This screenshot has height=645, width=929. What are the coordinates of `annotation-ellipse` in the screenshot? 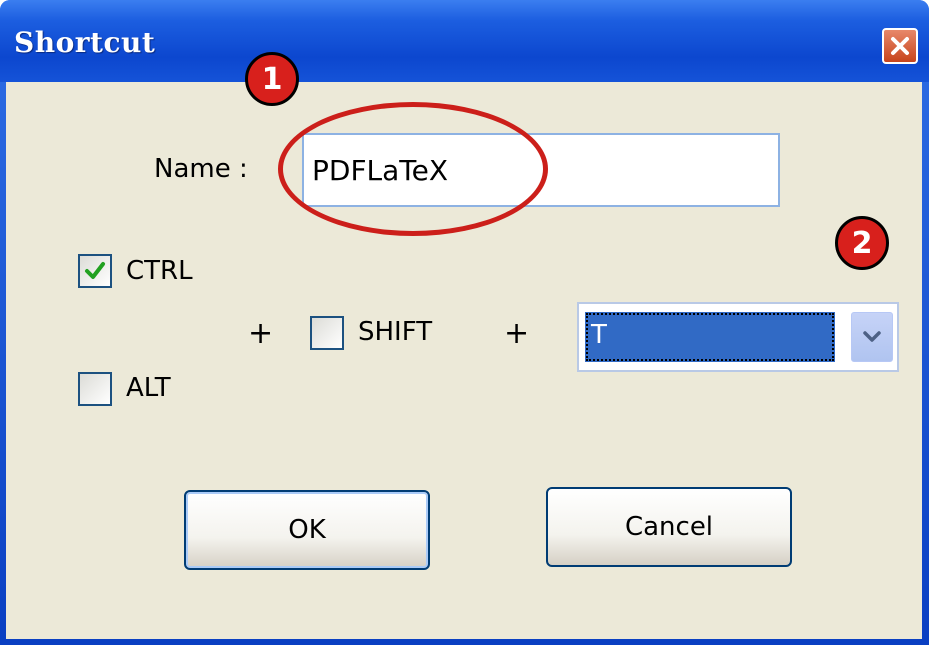 It's located at (413, 169).